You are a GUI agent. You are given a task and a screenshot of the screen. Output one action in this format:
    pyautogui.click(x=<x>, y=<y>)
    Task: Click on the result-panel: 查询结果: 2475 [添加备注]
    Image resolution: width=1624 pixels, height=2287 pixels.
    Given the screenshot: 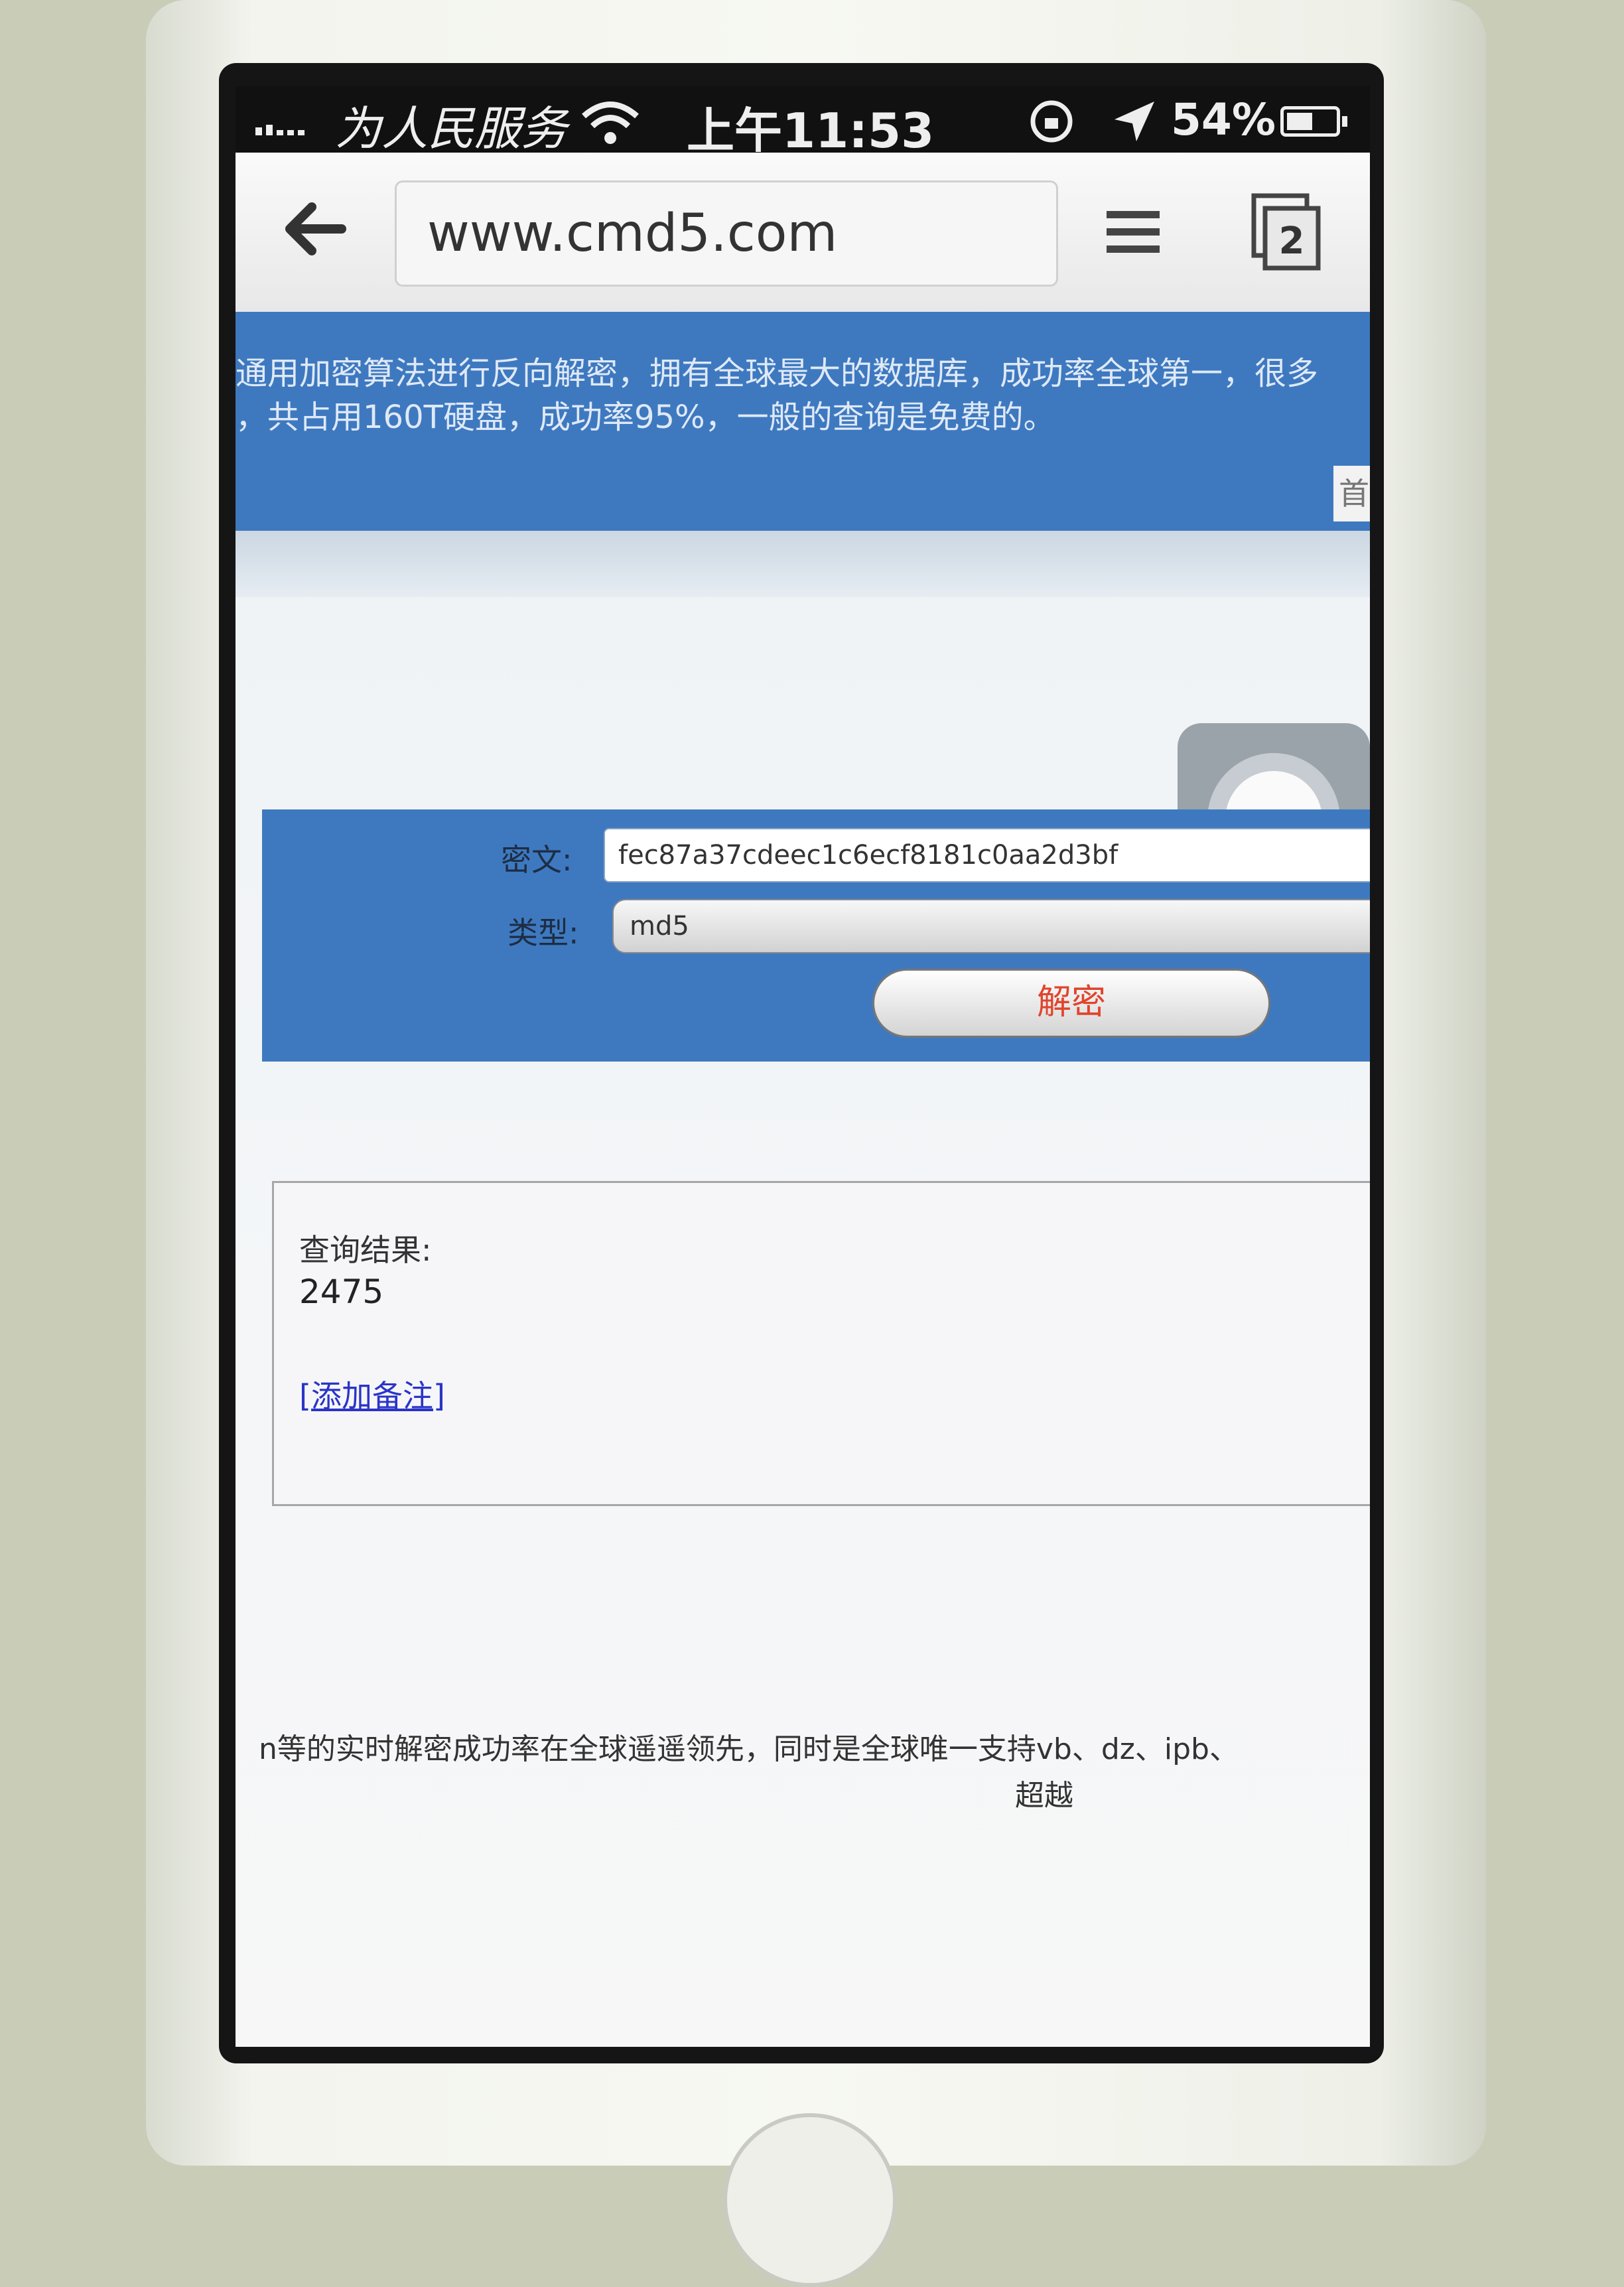 What is the action you would take?
    pyautogui.click(x=821, y=1343)
    